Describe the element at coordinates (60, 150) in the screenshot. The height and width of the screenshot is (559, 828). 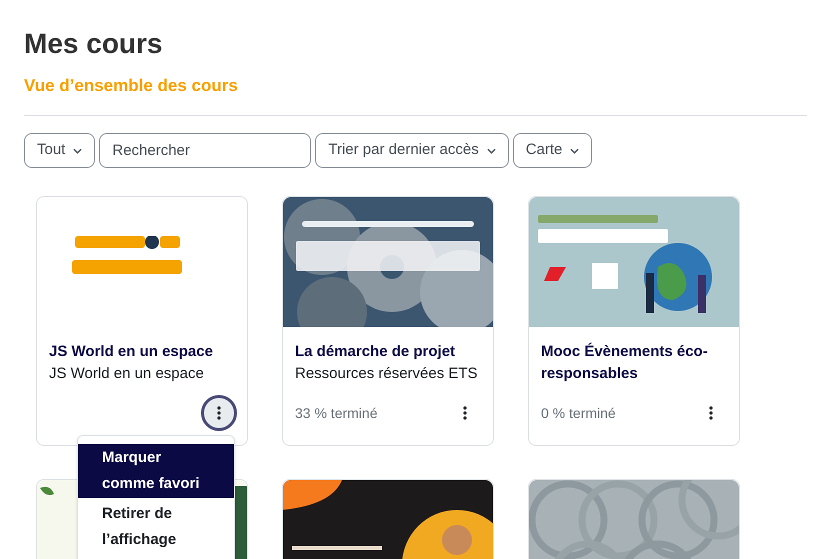
I see `filter-dropdown: Tout` at that location.